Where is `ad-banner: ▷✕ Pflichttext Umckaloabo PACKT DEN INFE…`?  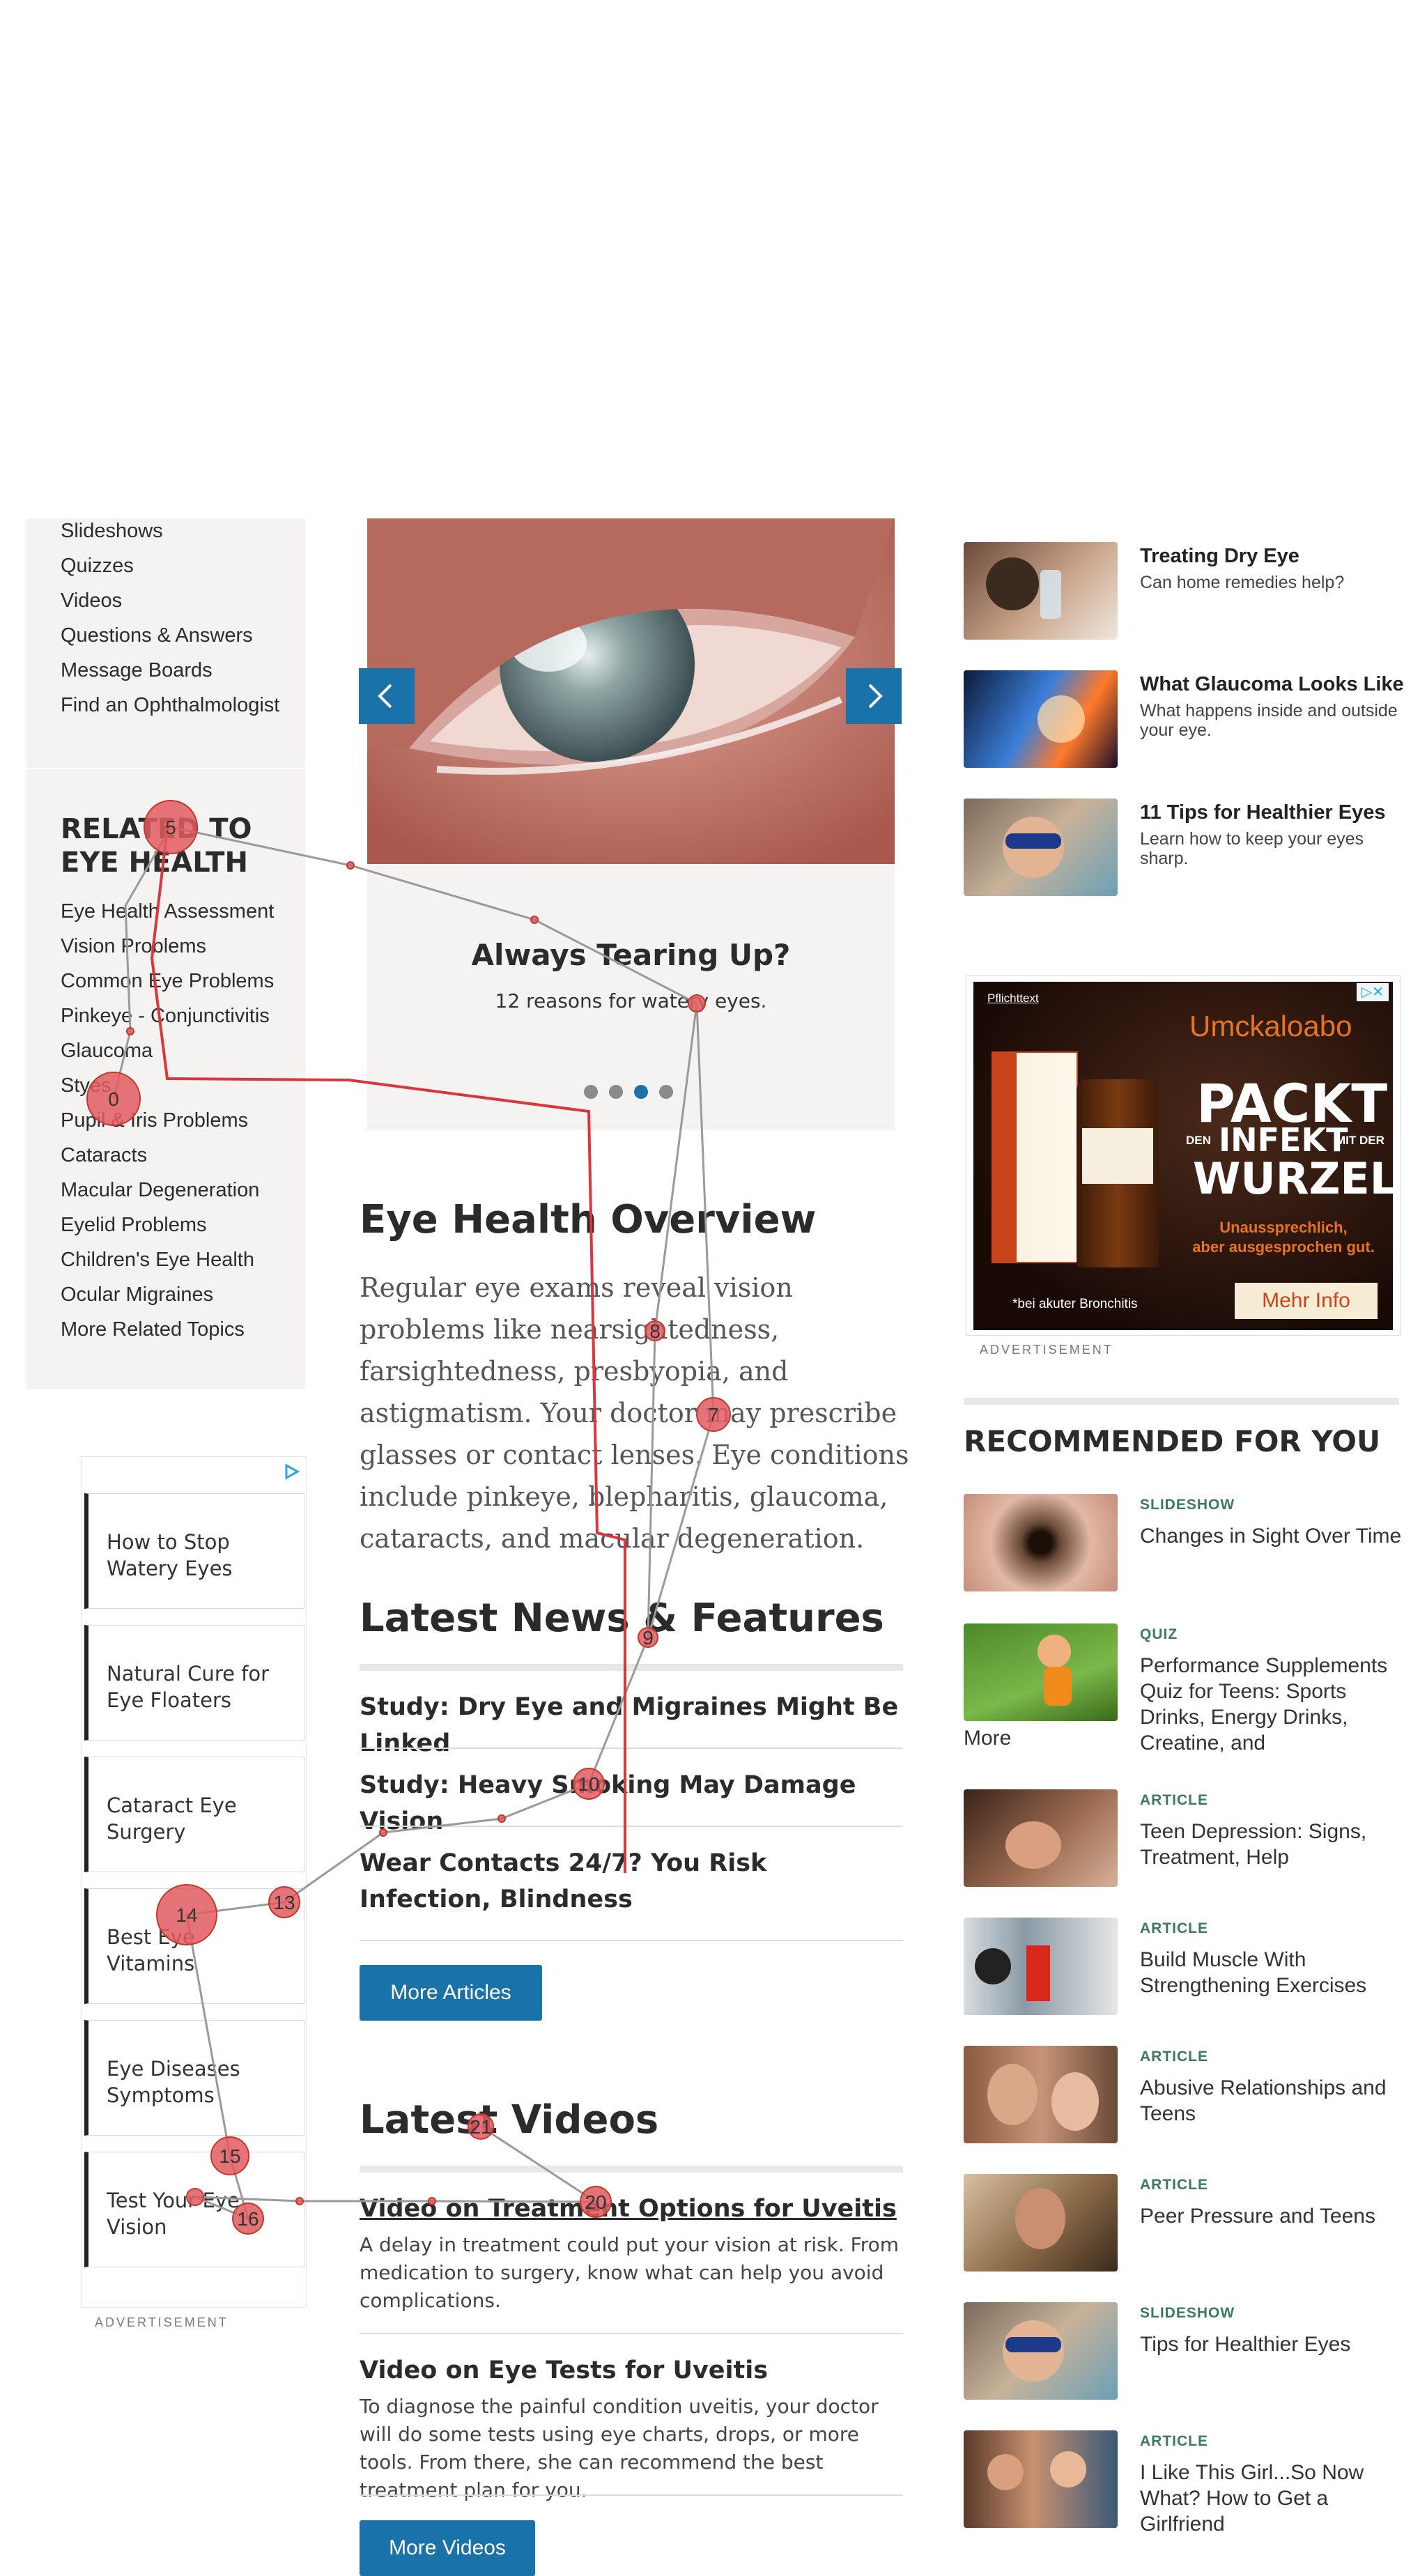
ad-banner: ▷✕ Pflichttext Umckaloabo PACKT DEN INFE… is located at coordinates (1183, 1156).